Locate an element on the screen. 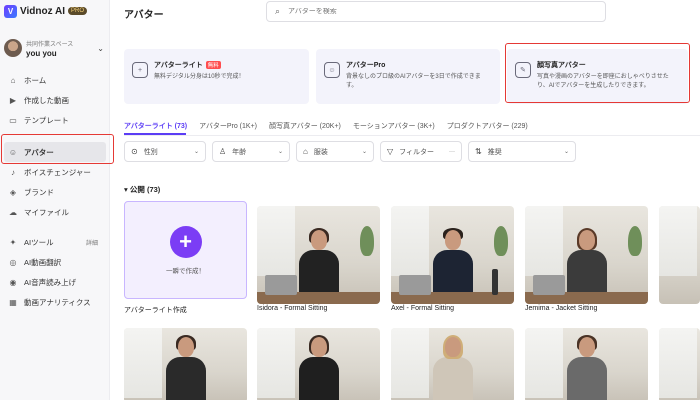  app-logo: V Vidnoz AI PRO is located at coordinates (46, 11).